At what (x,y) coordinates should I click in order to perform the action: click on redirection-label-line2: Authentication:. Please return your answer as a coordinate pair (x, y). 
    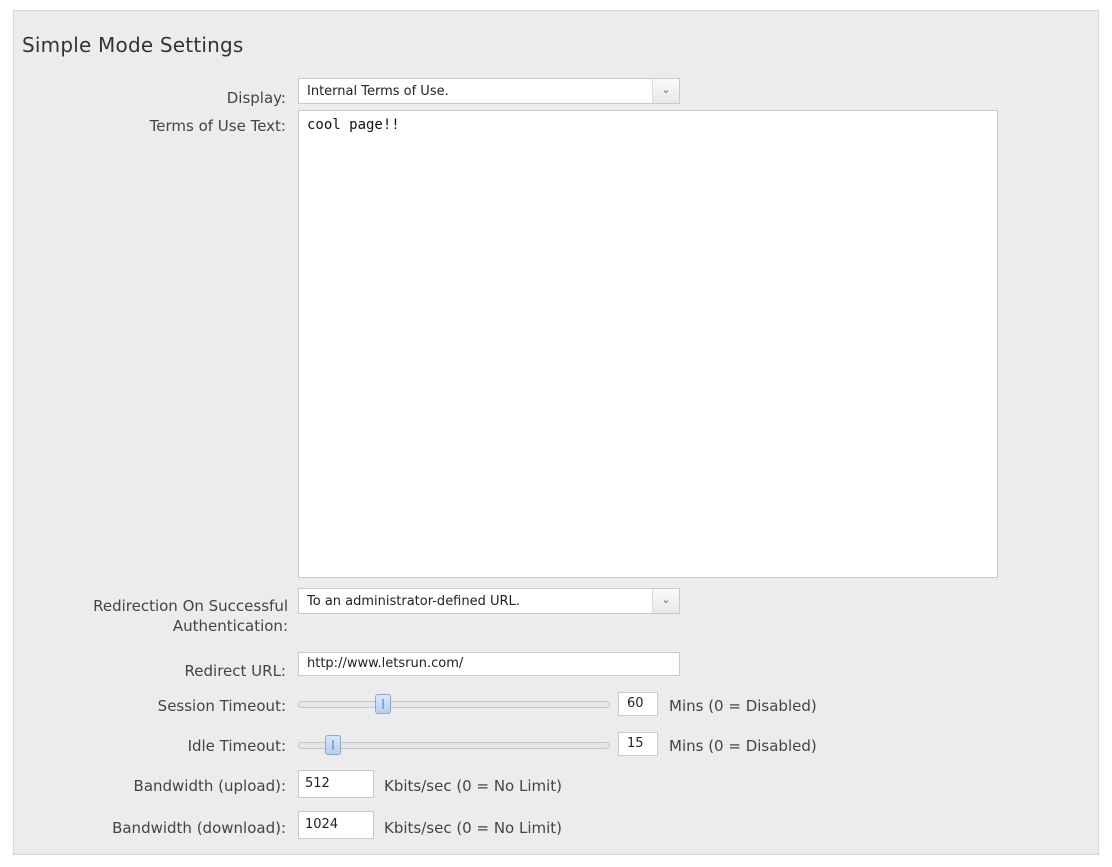
    Looking at the image, I should click on (230, 626).